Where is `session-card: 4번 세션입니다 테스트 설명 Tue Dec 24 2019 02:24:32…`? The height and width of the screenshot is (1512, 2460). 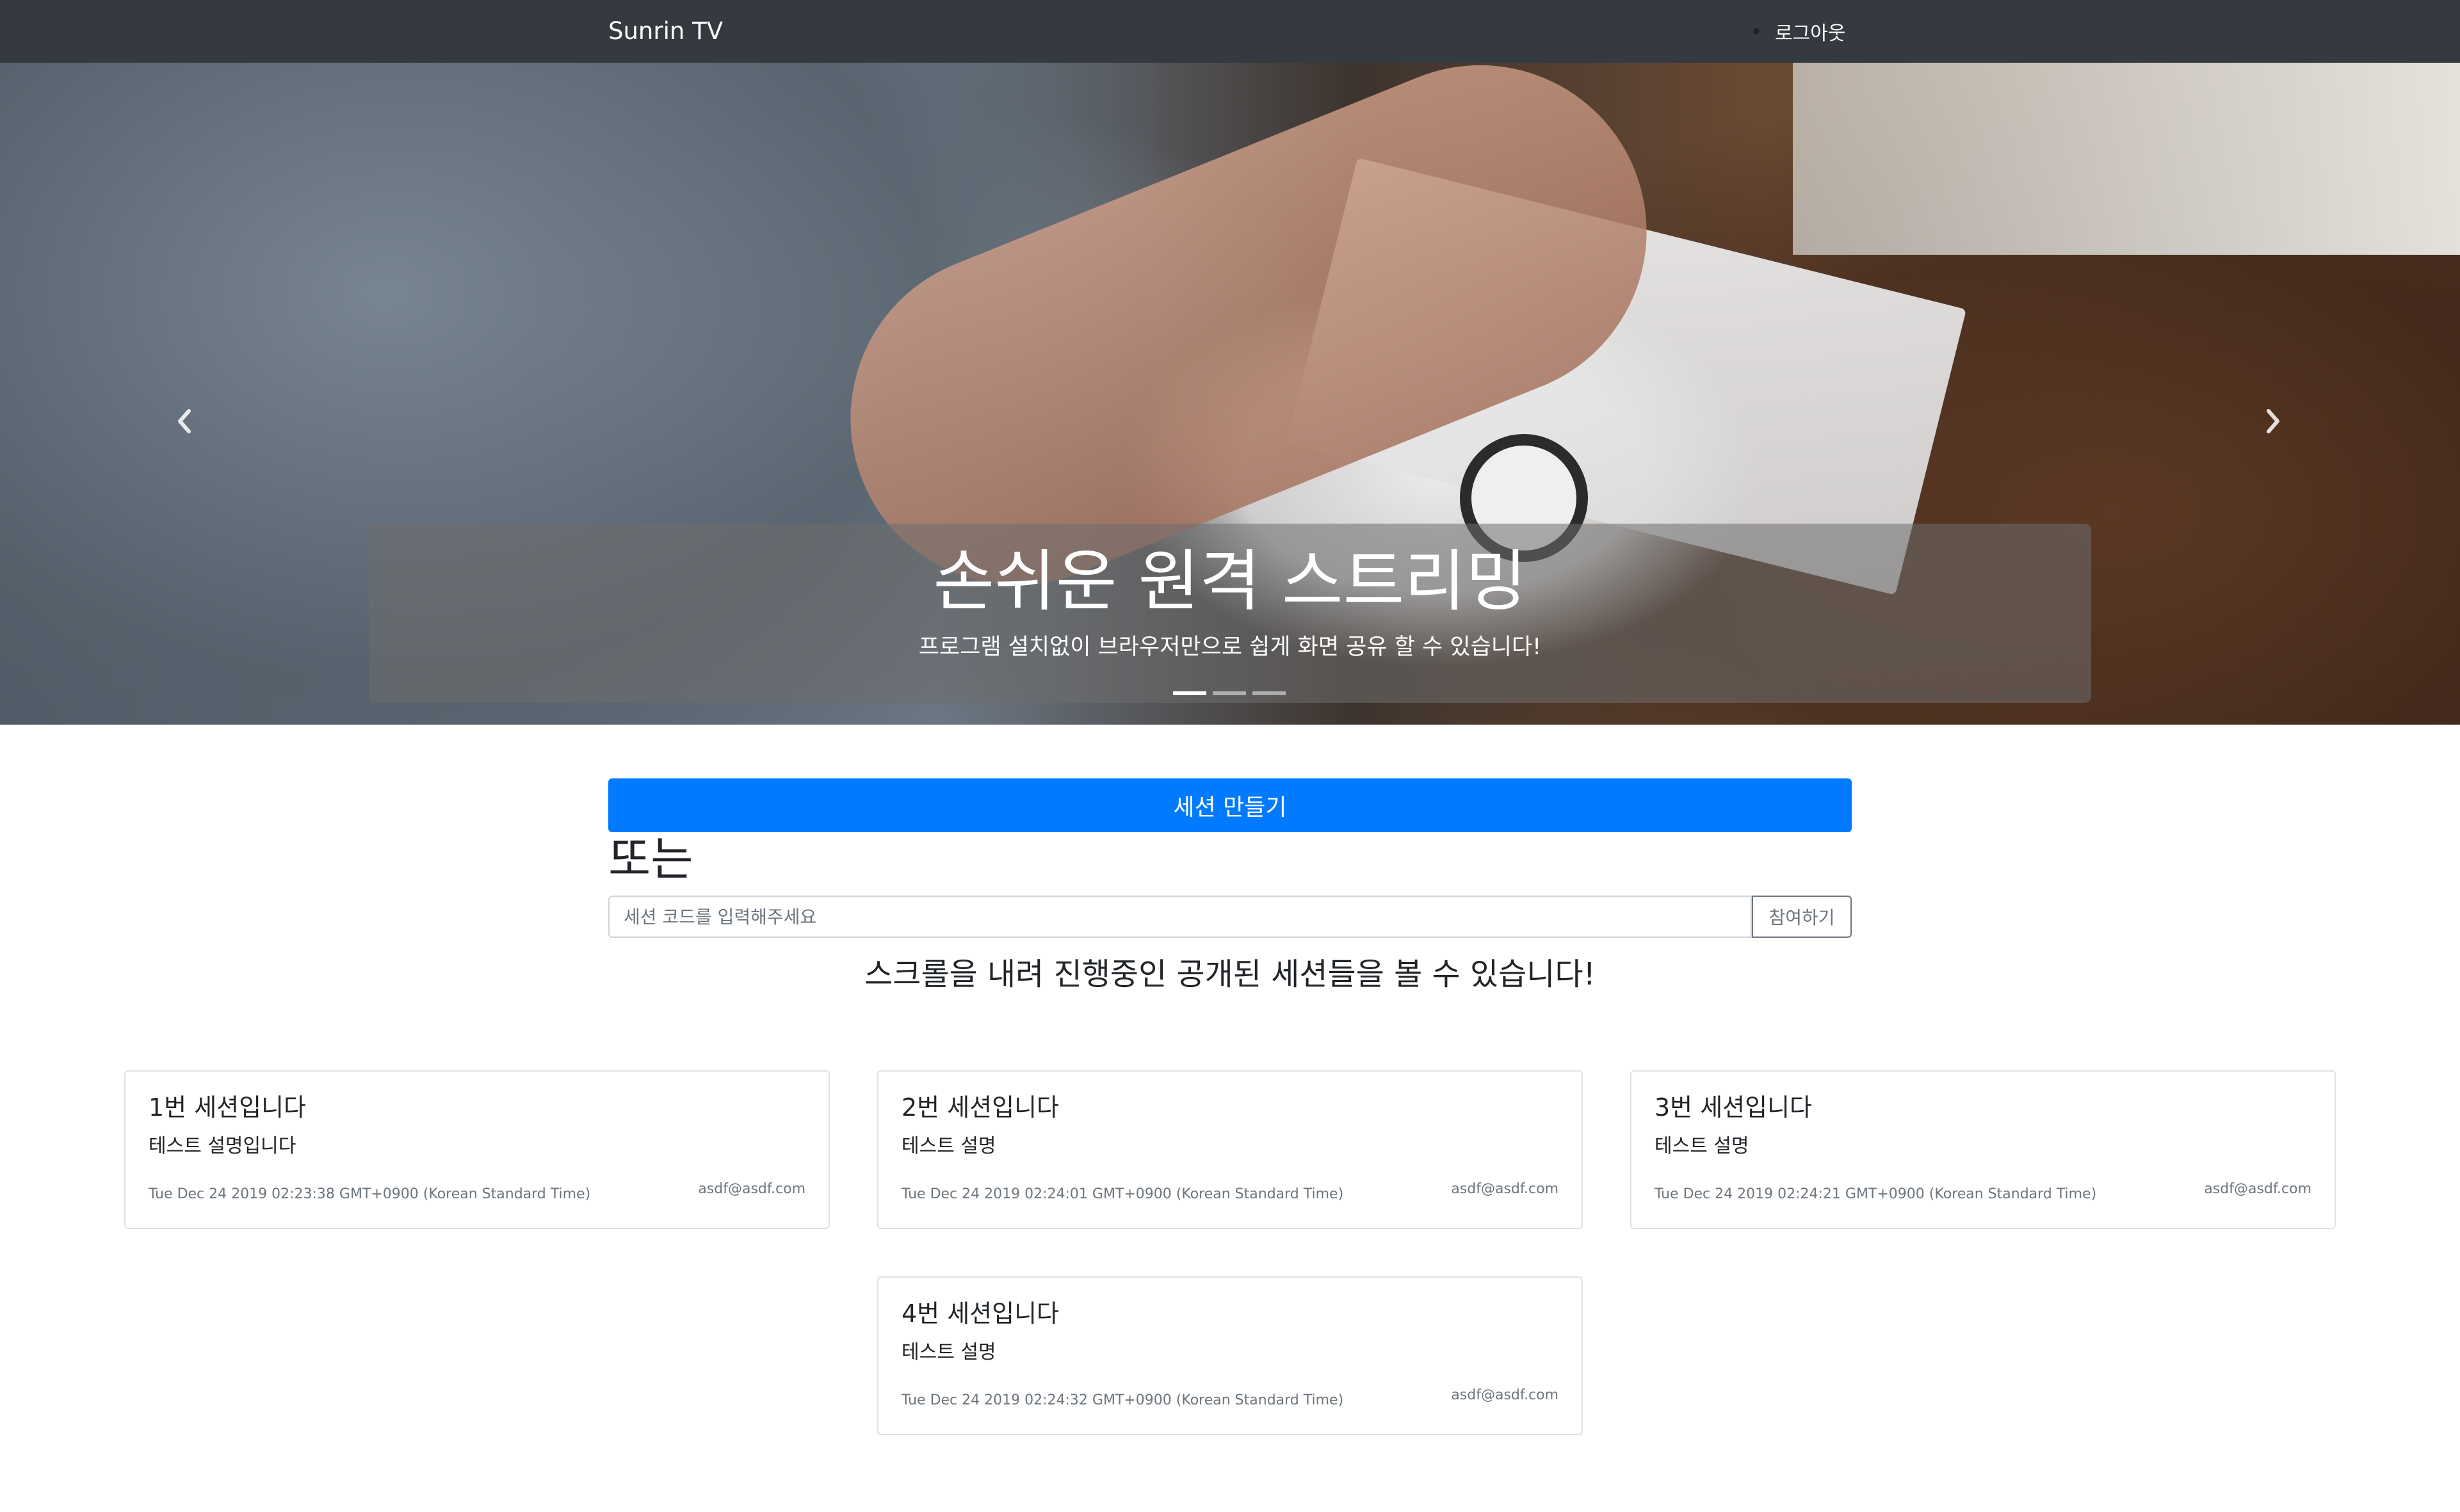 session-card: 4번 세션입니다 테스트 설명 Tue Dec 24 2019 02:24:32… is located at coordinates (1230, 1355).